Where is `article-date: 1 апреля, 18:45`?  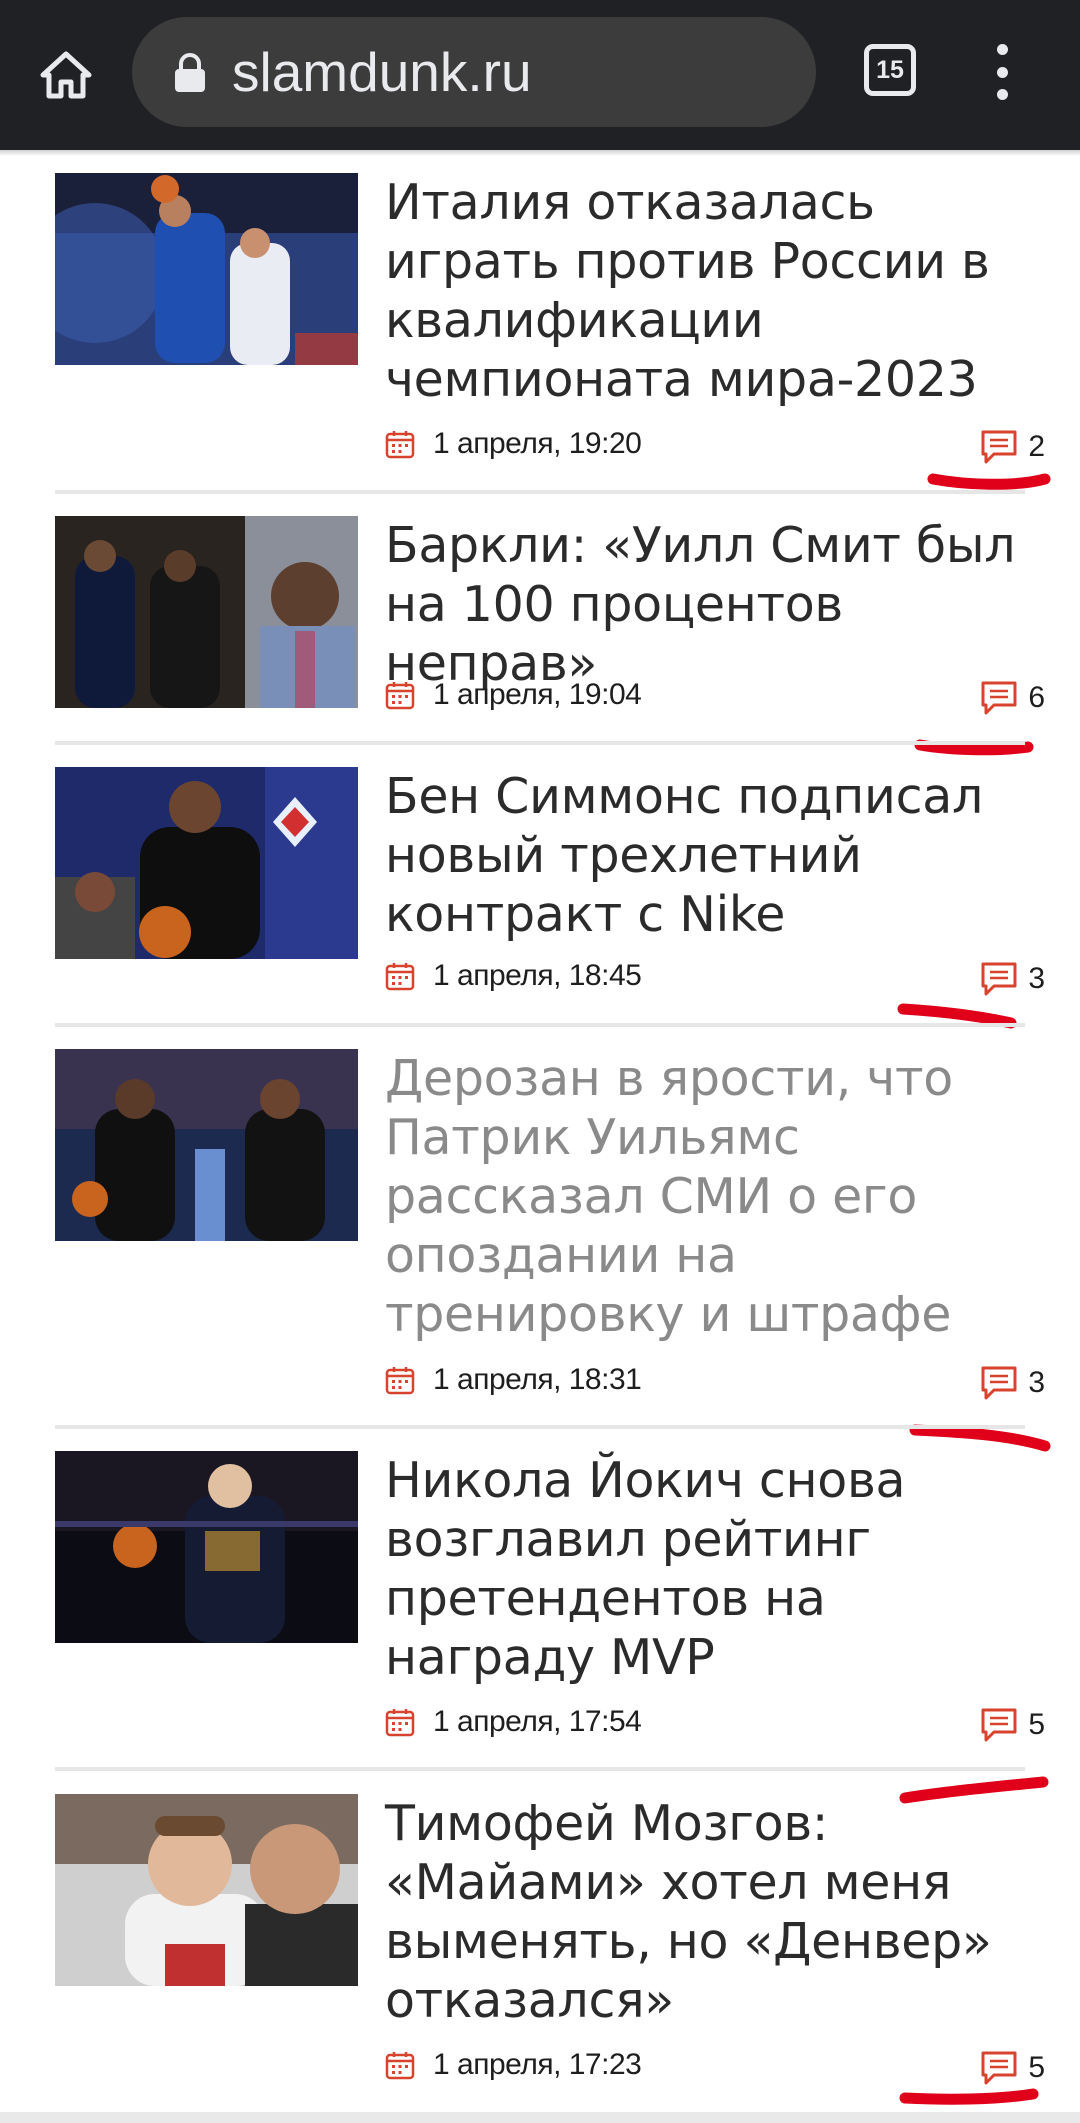
article-date: 1 апреля, 18:45 is located at coordinates (537, 975).